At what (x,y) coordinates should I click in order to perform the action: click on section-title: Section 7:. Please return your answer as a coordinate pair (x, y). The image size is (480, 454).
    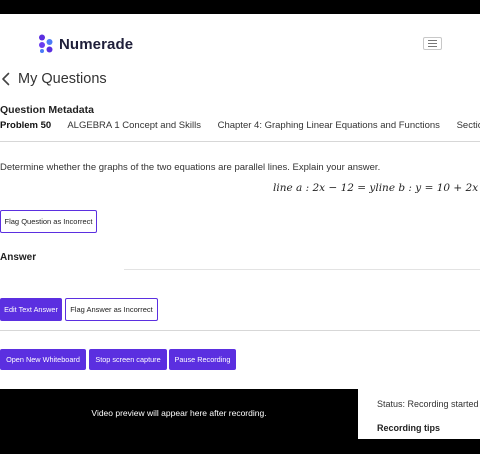
    Looking at the image, I should click on (468, 125).